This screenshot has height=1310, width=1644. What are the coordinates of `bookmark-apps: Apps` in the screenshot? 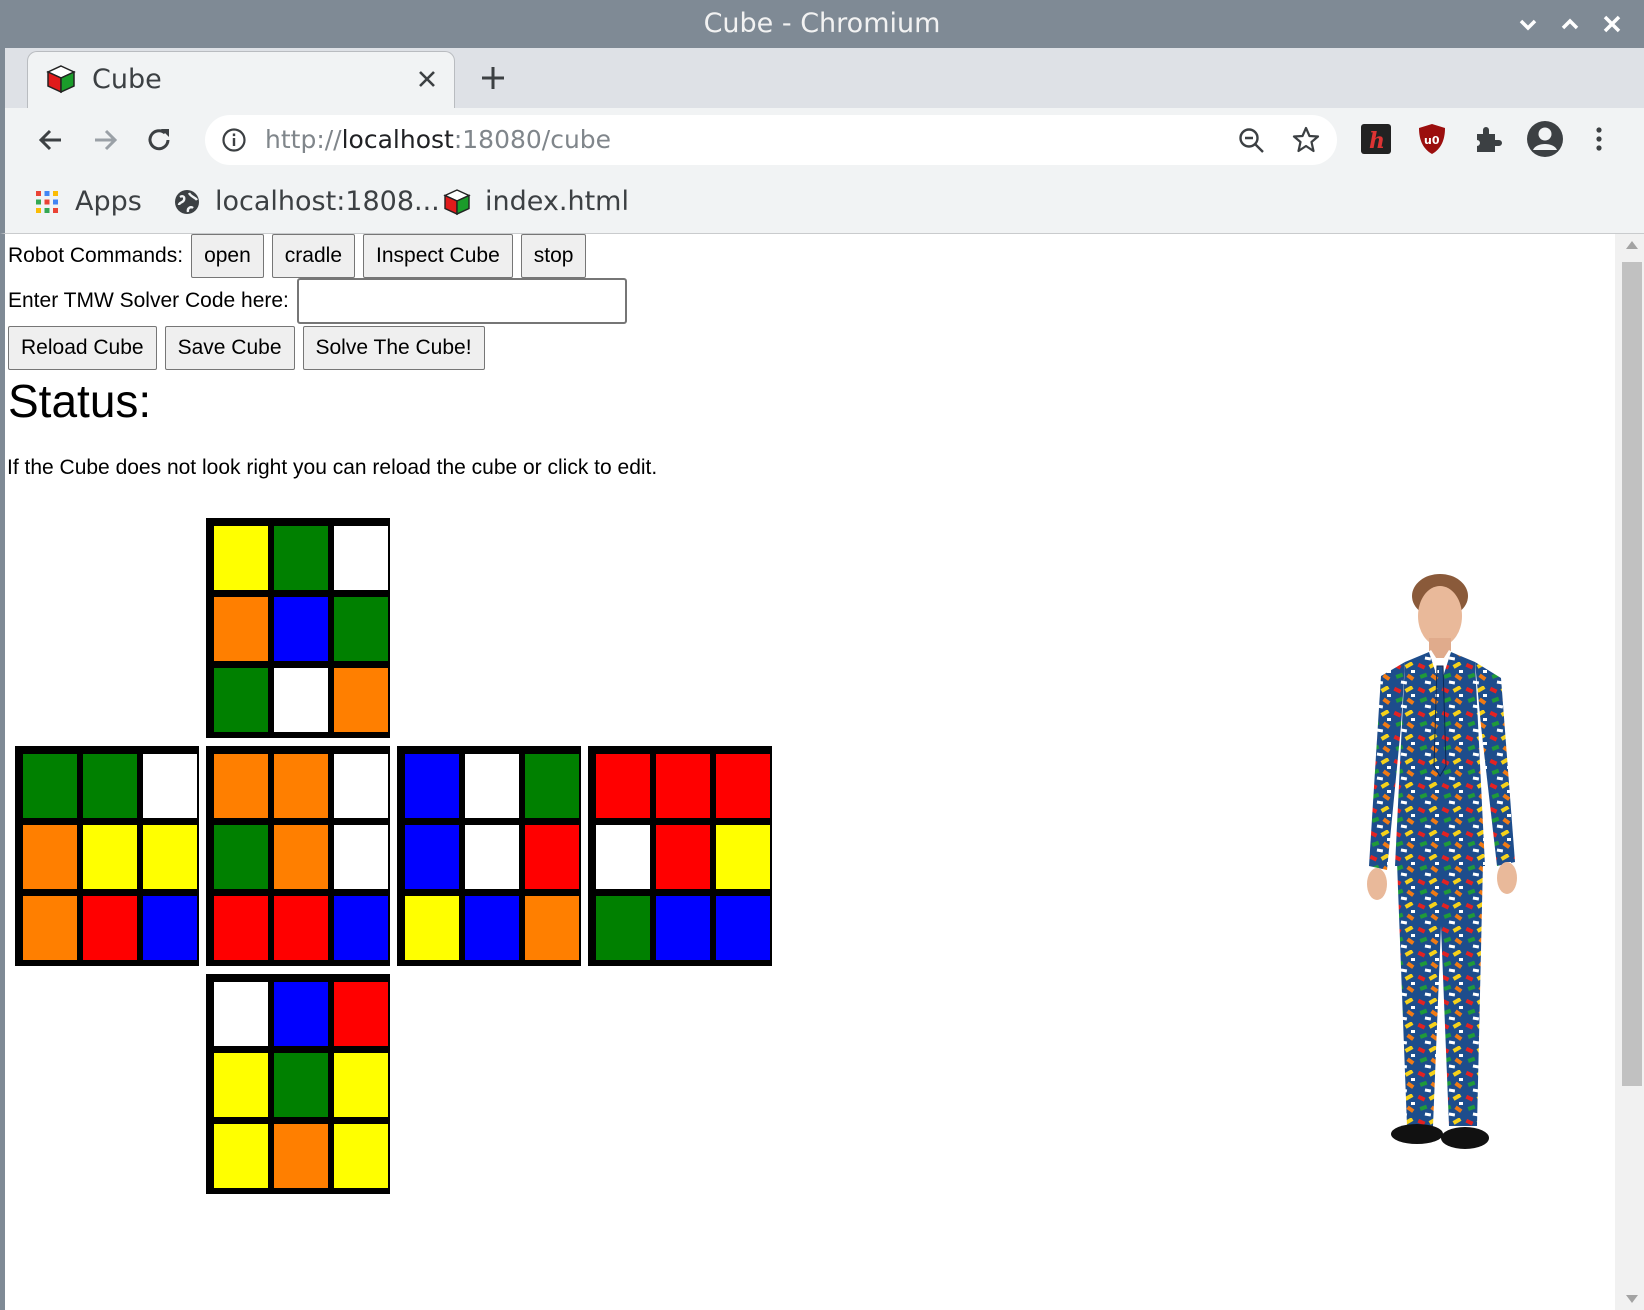 It's located at (93, 202).